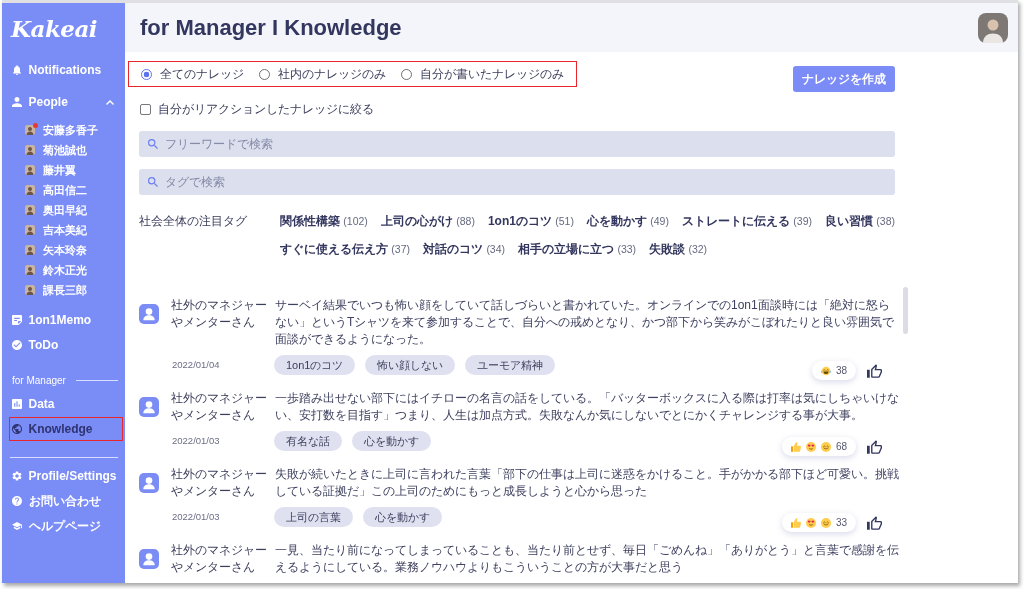 Image resolution: width=1024 pixels, height=589 pixels. I want to click on radio-label: 全てのナレッジ, so click(202, 74).